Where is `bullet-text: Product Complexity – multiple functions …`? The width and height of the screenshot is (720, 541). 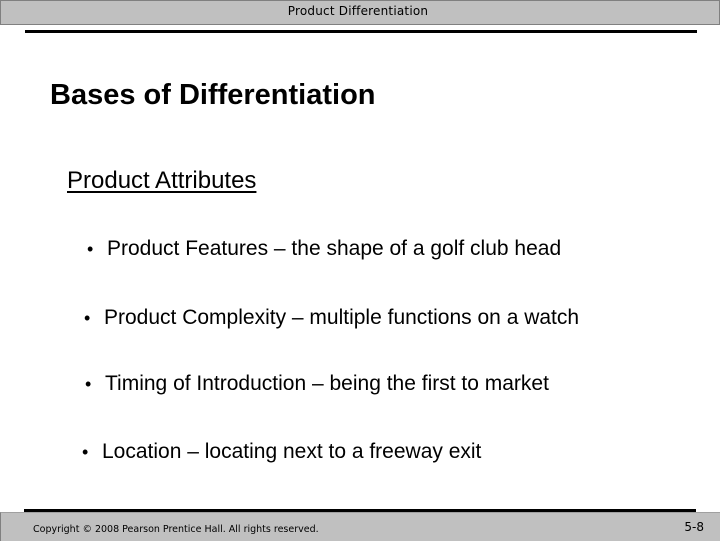 bullet-text: Product Complexity – multiple functions … is located at coordinates (342, 317).